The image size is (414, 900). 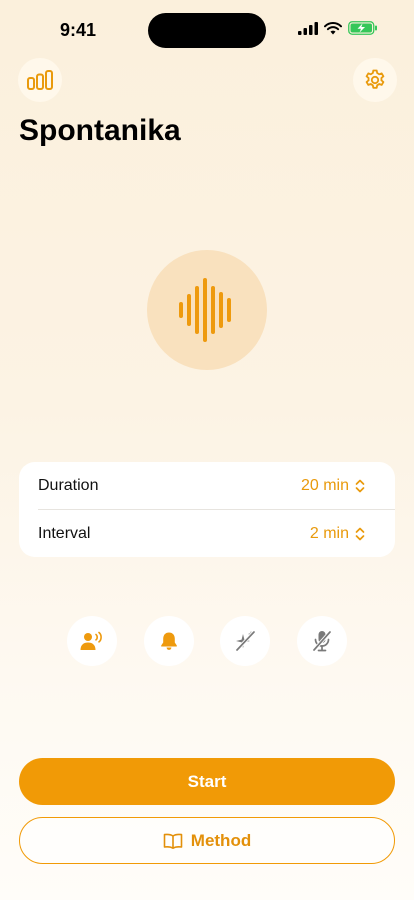 I want to click on interval-picker: 2 min, so click(x=337, y=534).